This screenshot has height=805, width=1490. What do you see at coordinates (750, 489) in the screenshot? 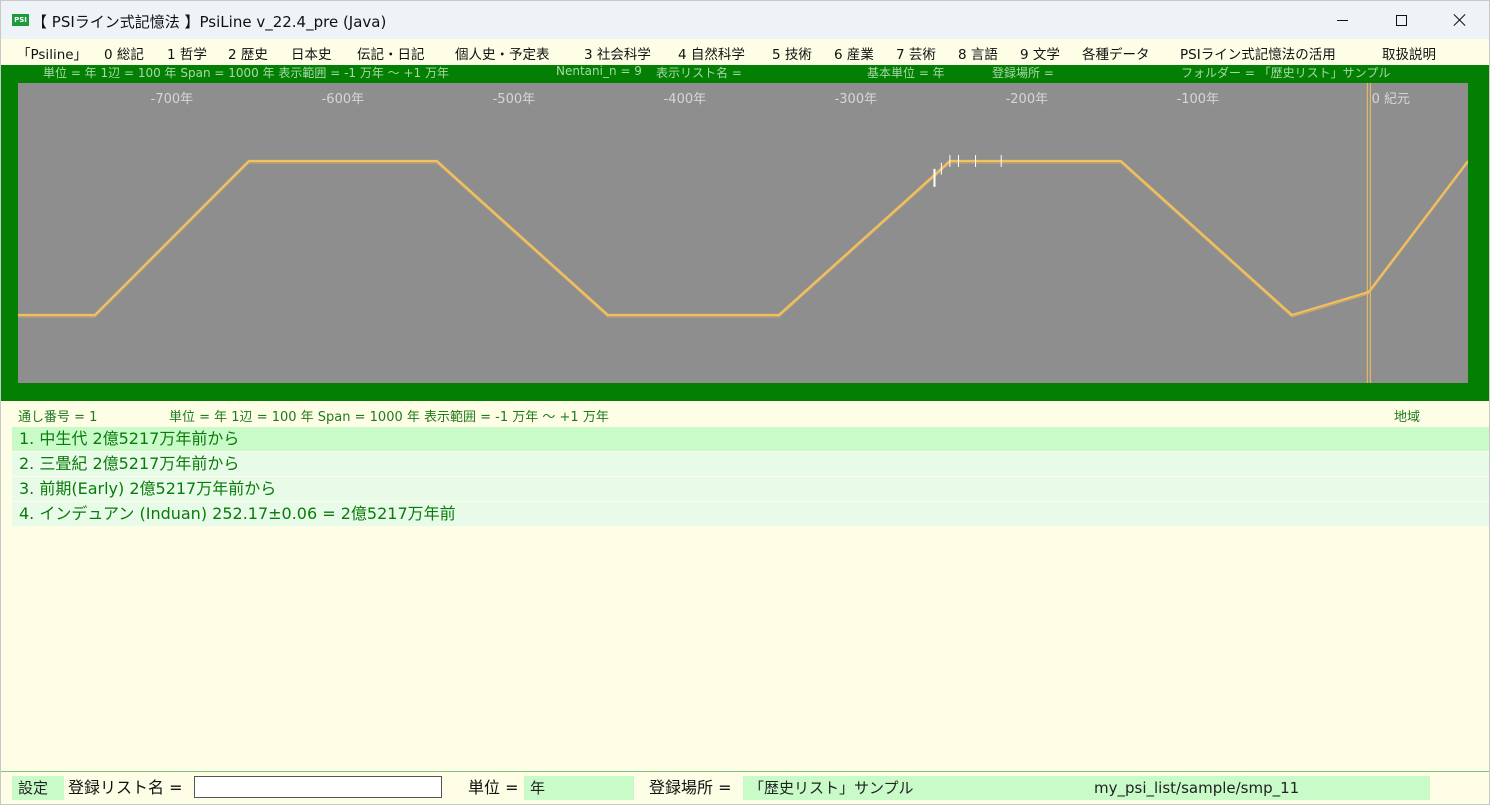
I see `list-item: 3. 前期(Early) 2億5217万年前から` at bounding box center [750, 489].